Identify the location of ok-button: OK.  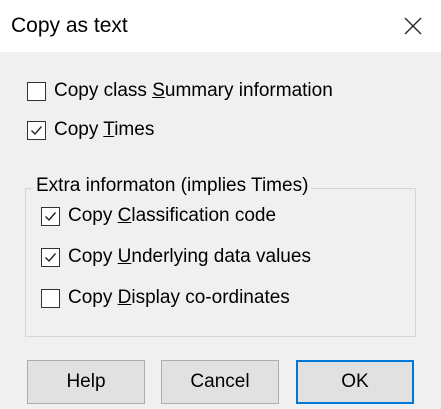
(355, 382).